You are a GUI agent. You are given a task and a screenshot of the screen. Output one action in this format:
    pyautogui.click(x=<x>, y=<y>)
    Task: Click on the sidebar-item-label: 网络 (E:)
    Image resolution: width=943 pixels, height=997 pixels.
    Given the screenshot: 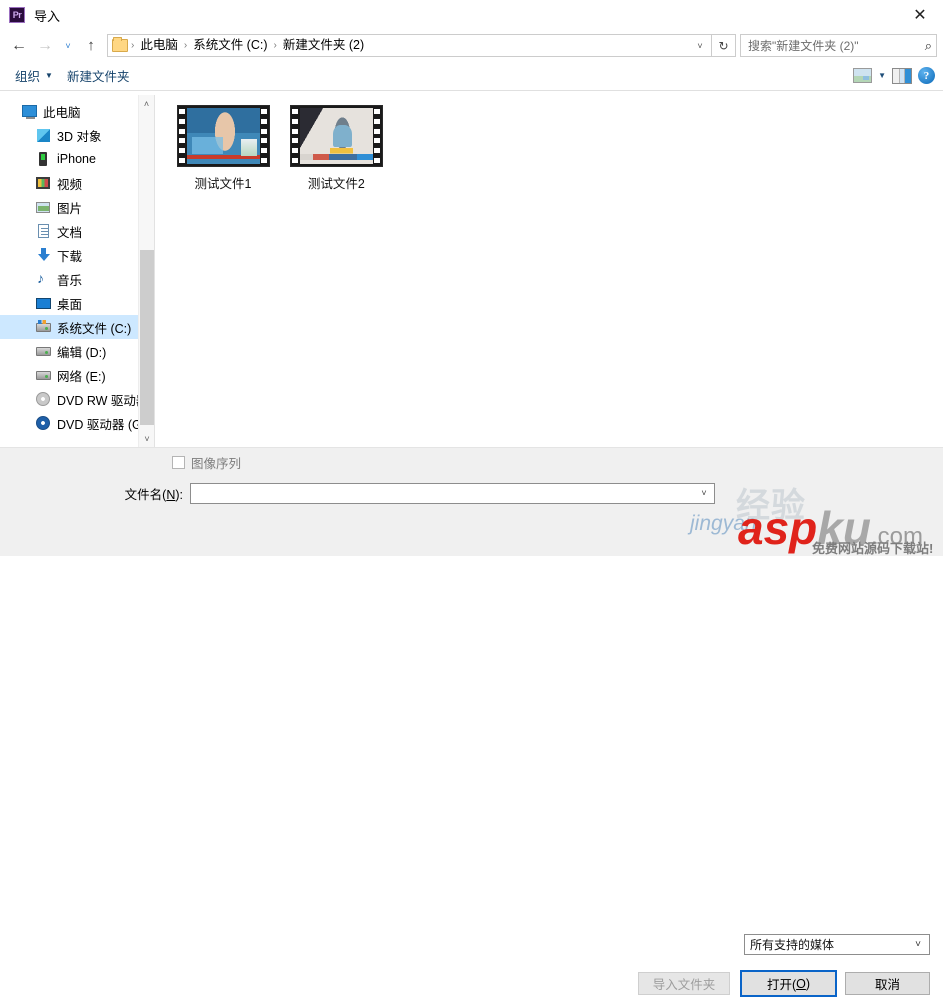 What is the action you would take?
    pyautogui.click(x=81, y=376)
    